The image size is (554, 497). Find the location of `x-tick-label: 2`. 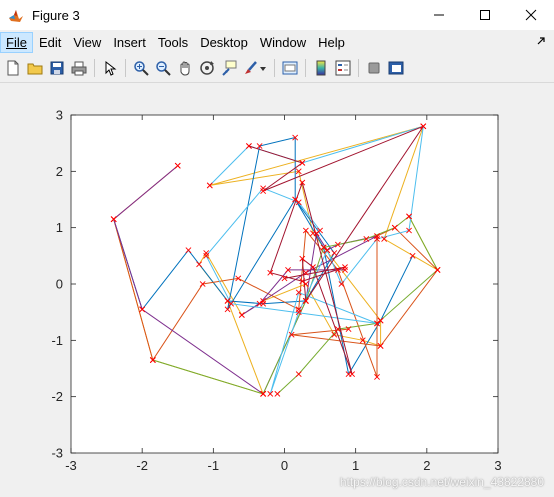

x-tick-label: 2 is located at coordinates (426, 465).